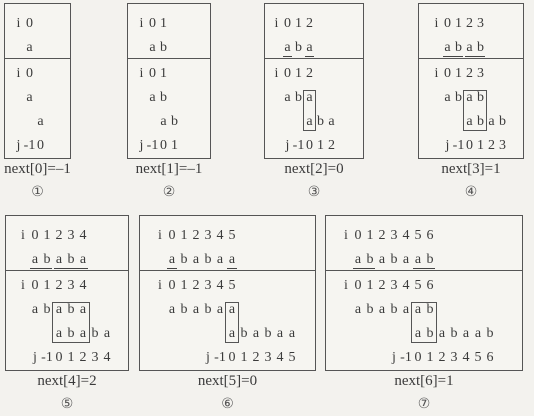 The image size is (534, 416). Describe the element at coordinates (331, 145) in the screenshot. I see `j-index: 2` at that location.